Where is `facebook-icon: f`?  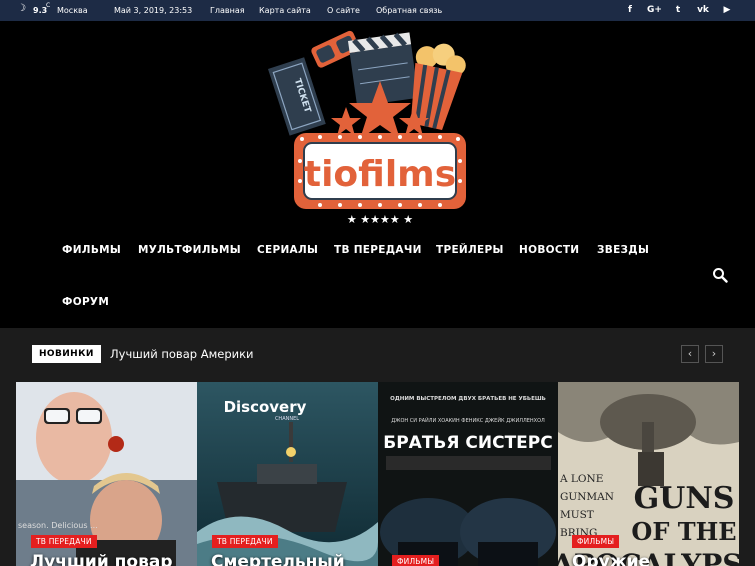 facebook-icon: f is located at coordinates (630, 10).